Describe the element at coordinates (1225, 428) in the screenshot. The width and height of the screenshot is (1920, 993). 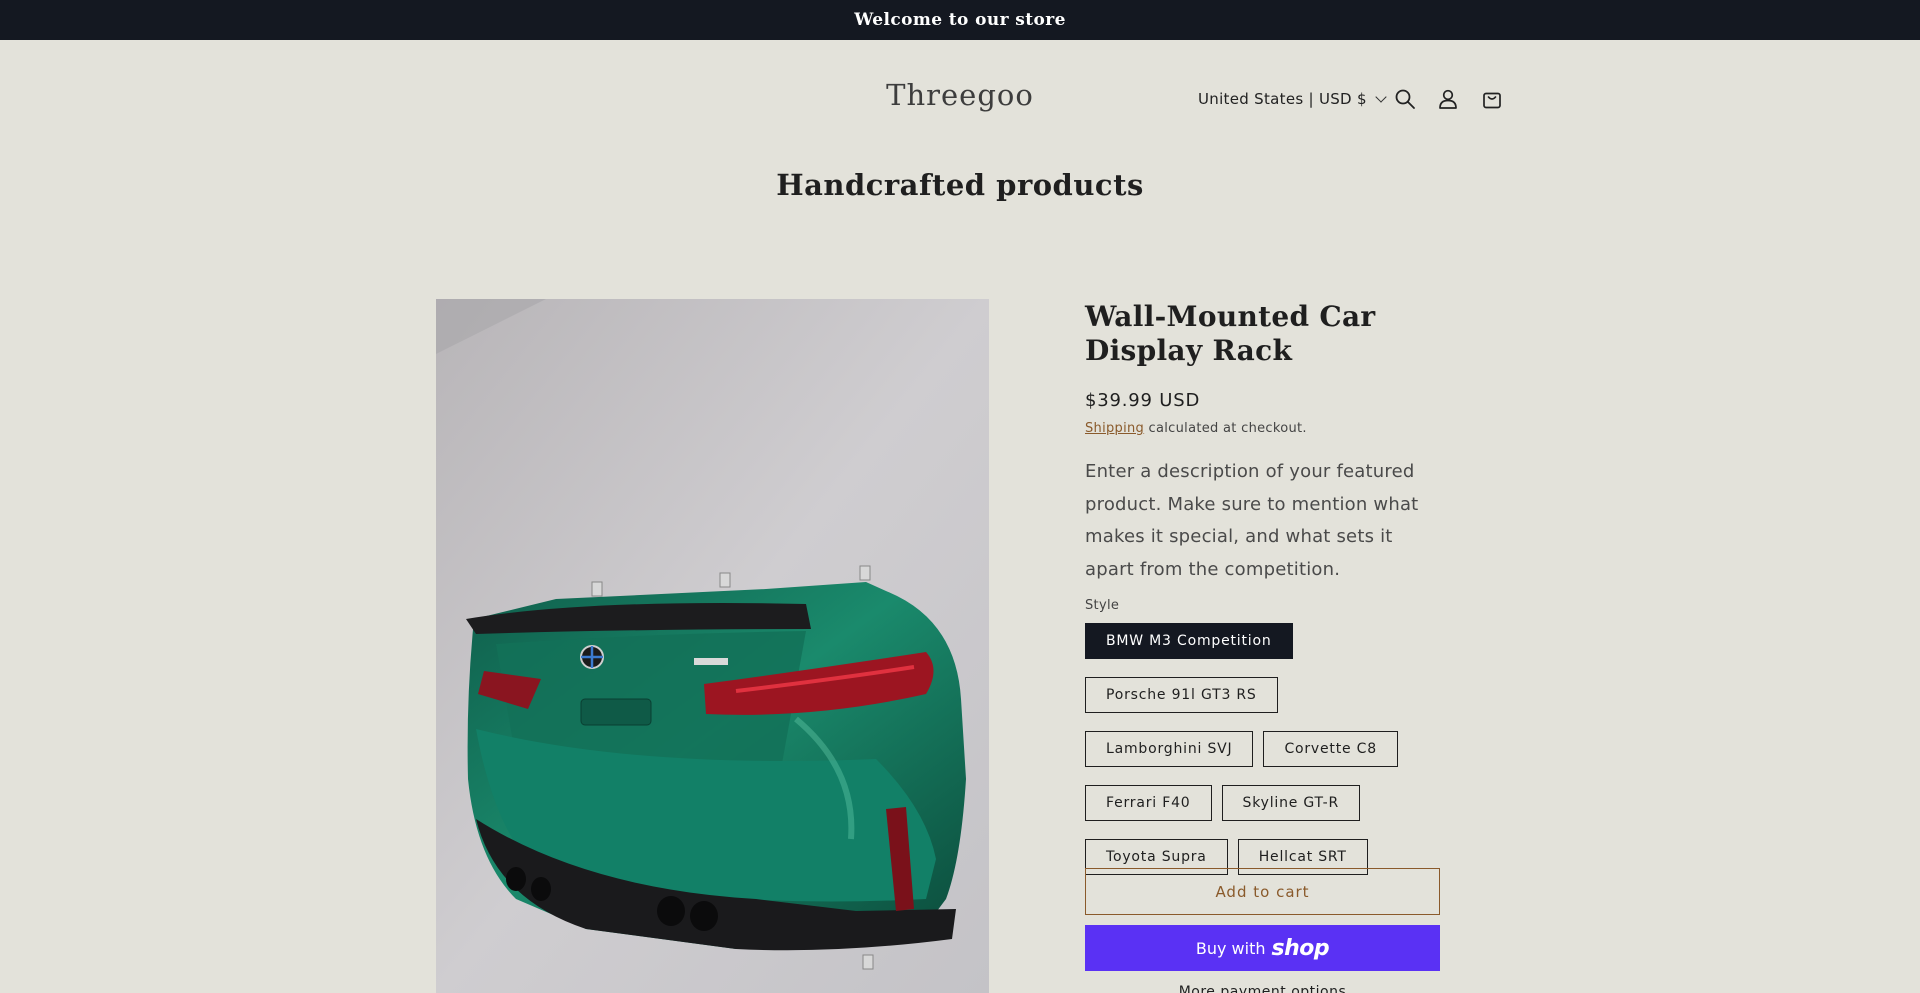
I see `shipping-note-text: calculated at checkout.` at that location.